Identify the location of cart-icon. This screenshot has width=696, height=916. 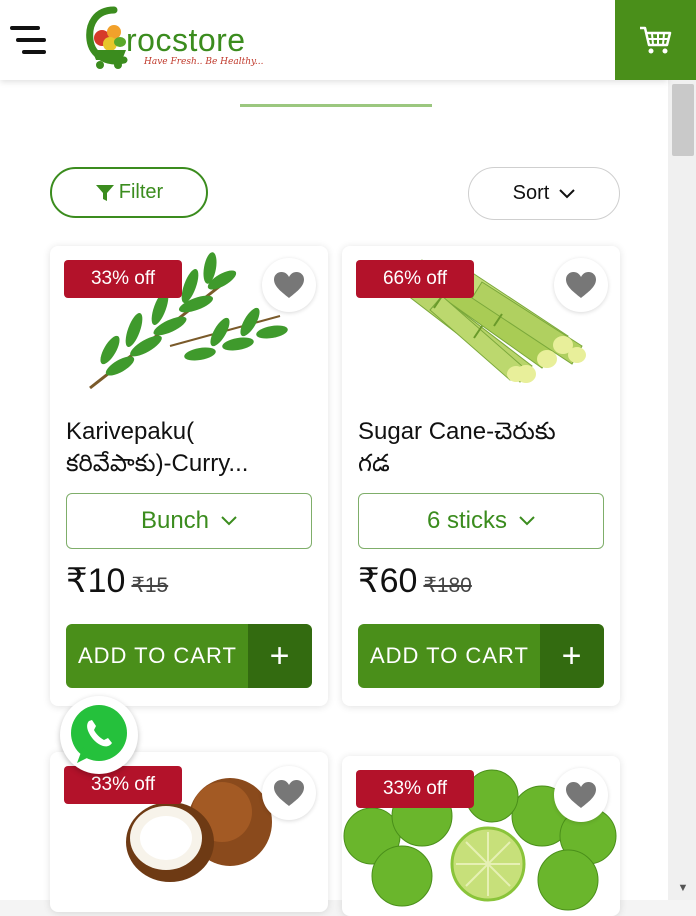
(656, 40).